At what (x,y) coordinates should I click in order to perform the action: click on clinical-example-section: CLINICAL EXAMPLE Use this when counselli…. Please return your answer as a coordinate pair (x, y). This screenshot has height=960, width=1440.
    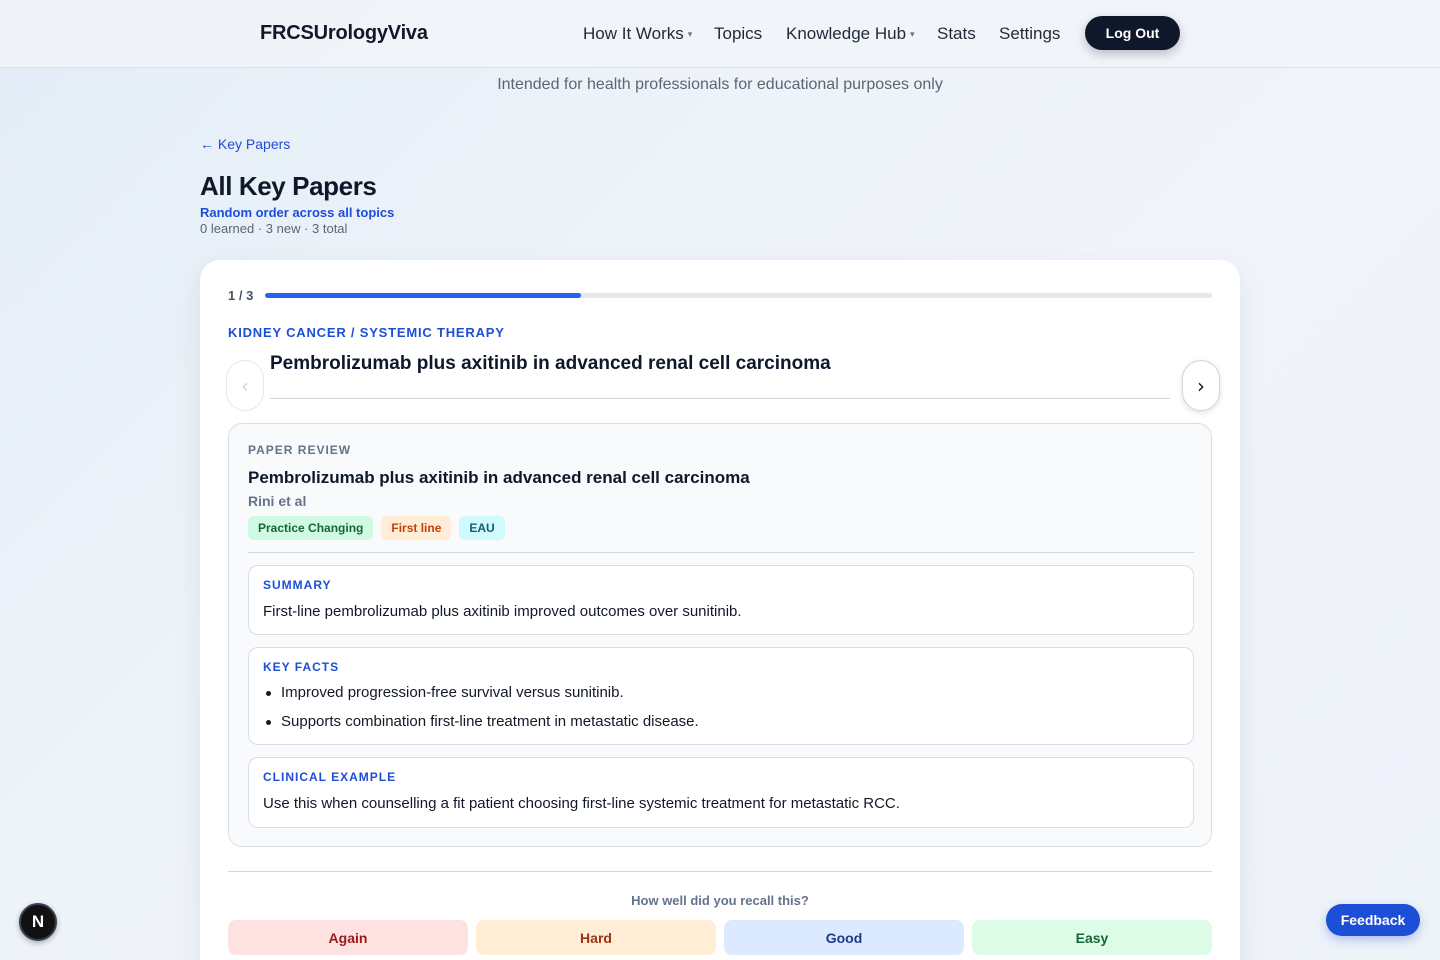
    Looking at the image, I should click on (721, 792).